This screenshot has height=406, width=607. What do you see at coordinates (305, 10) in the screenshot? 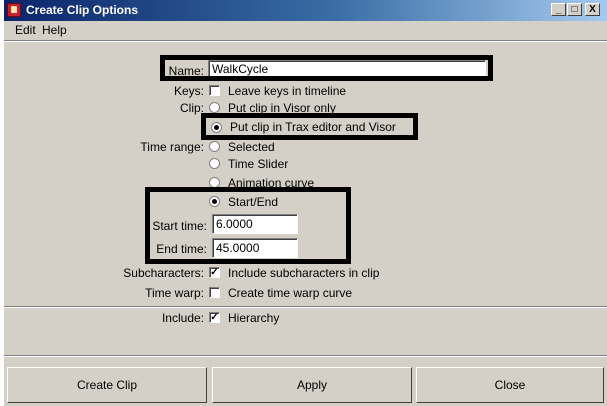
I see `title-bar: Create Clip Options _ □ X` at bounding box center [305, 10].